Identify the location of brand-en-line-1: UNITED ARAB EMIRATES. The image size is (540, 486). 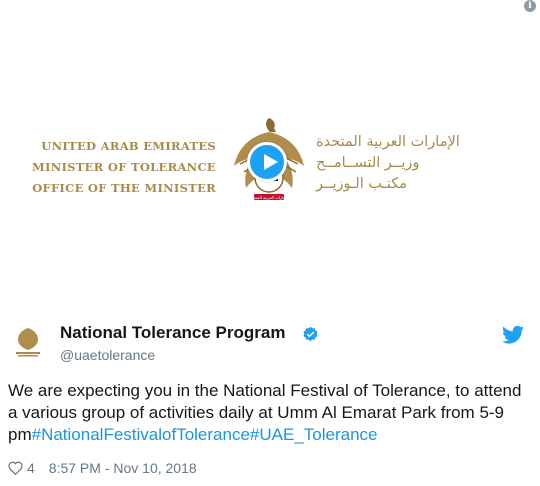
(128, 146).